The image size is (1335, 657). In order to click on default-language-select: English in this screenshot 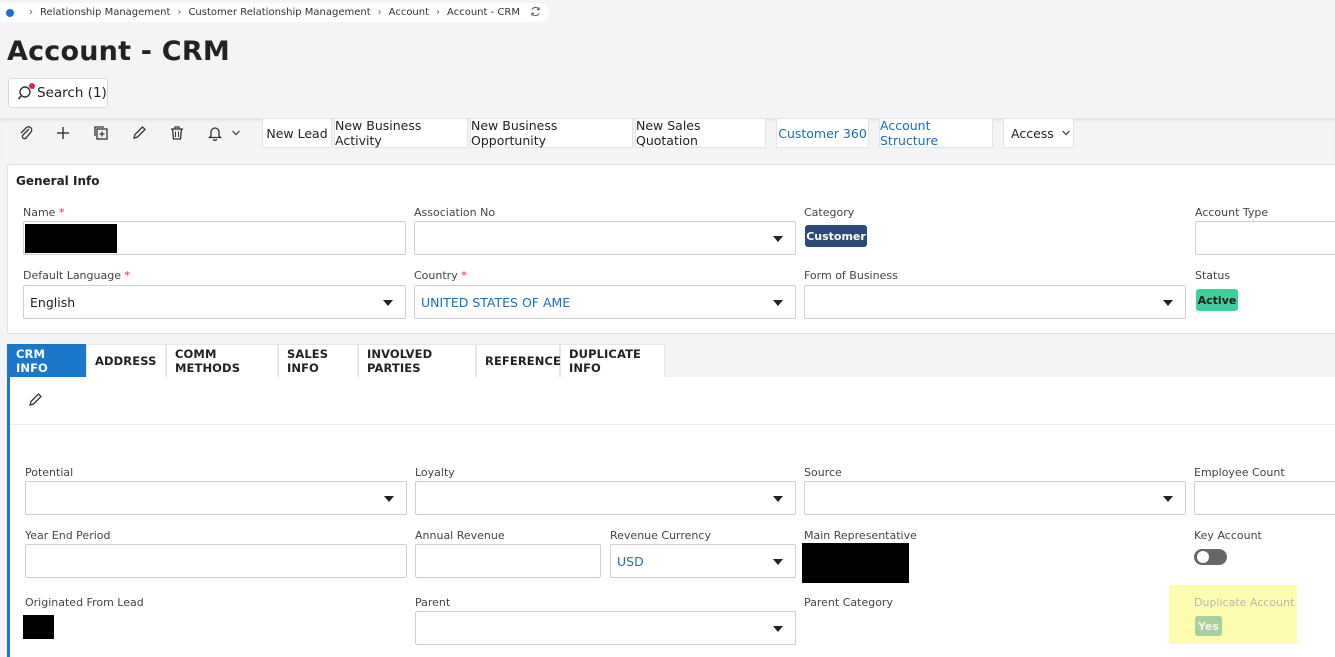, I will do `click(214, 302)`.